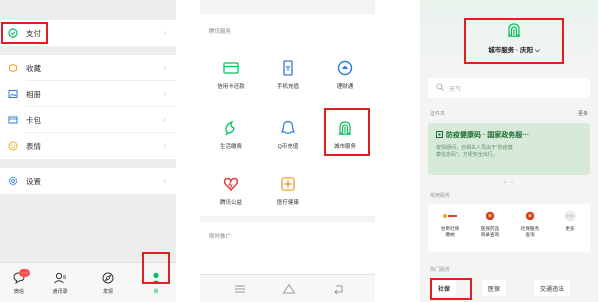 The width and height of the screenshot is (600, 302). I want to click on system-nav-bar, so click(287, 288).